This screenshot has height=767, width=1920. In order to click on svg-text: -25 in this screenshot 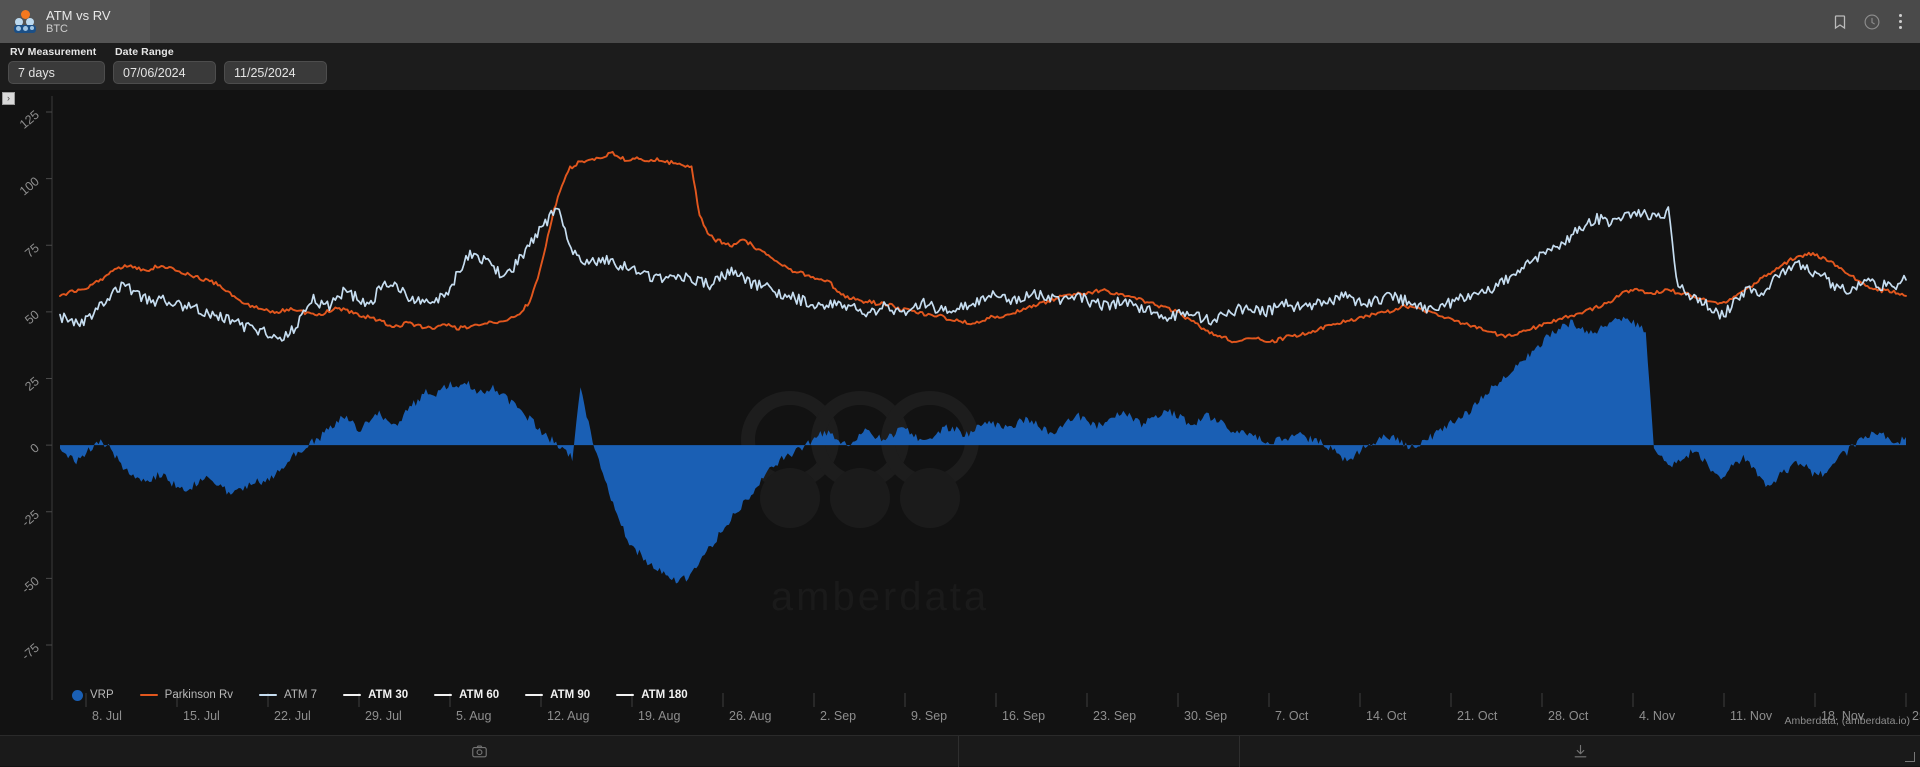, I will do `click(30, 518)`.